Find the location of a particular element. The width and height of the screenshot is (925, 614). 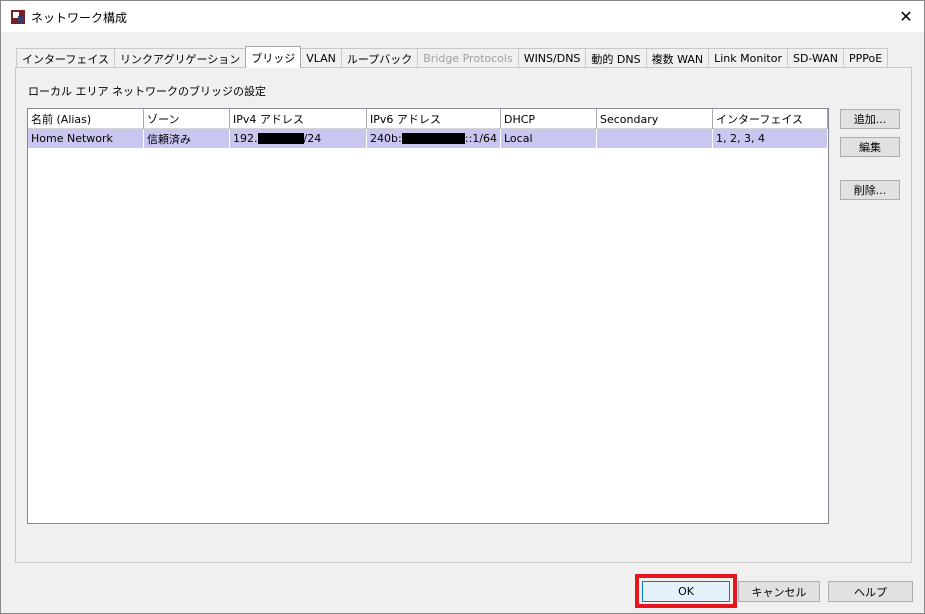

column-header-interfaces: インターフェイス is located at coordinates (770, 119).